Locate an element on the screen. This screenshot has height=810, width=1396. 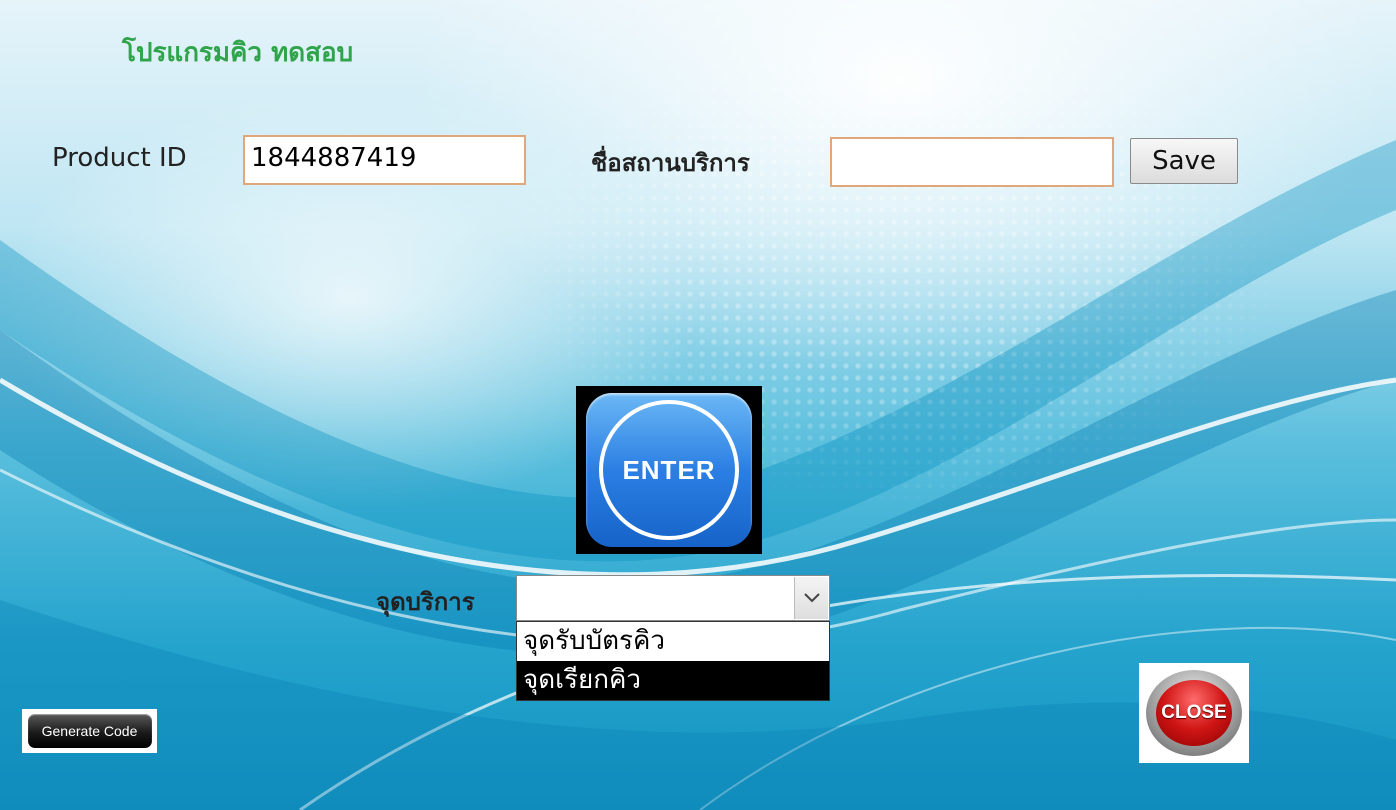
dropdown-option-highlighted: จุดเรียกคิว is located at coordinates (673, 680).